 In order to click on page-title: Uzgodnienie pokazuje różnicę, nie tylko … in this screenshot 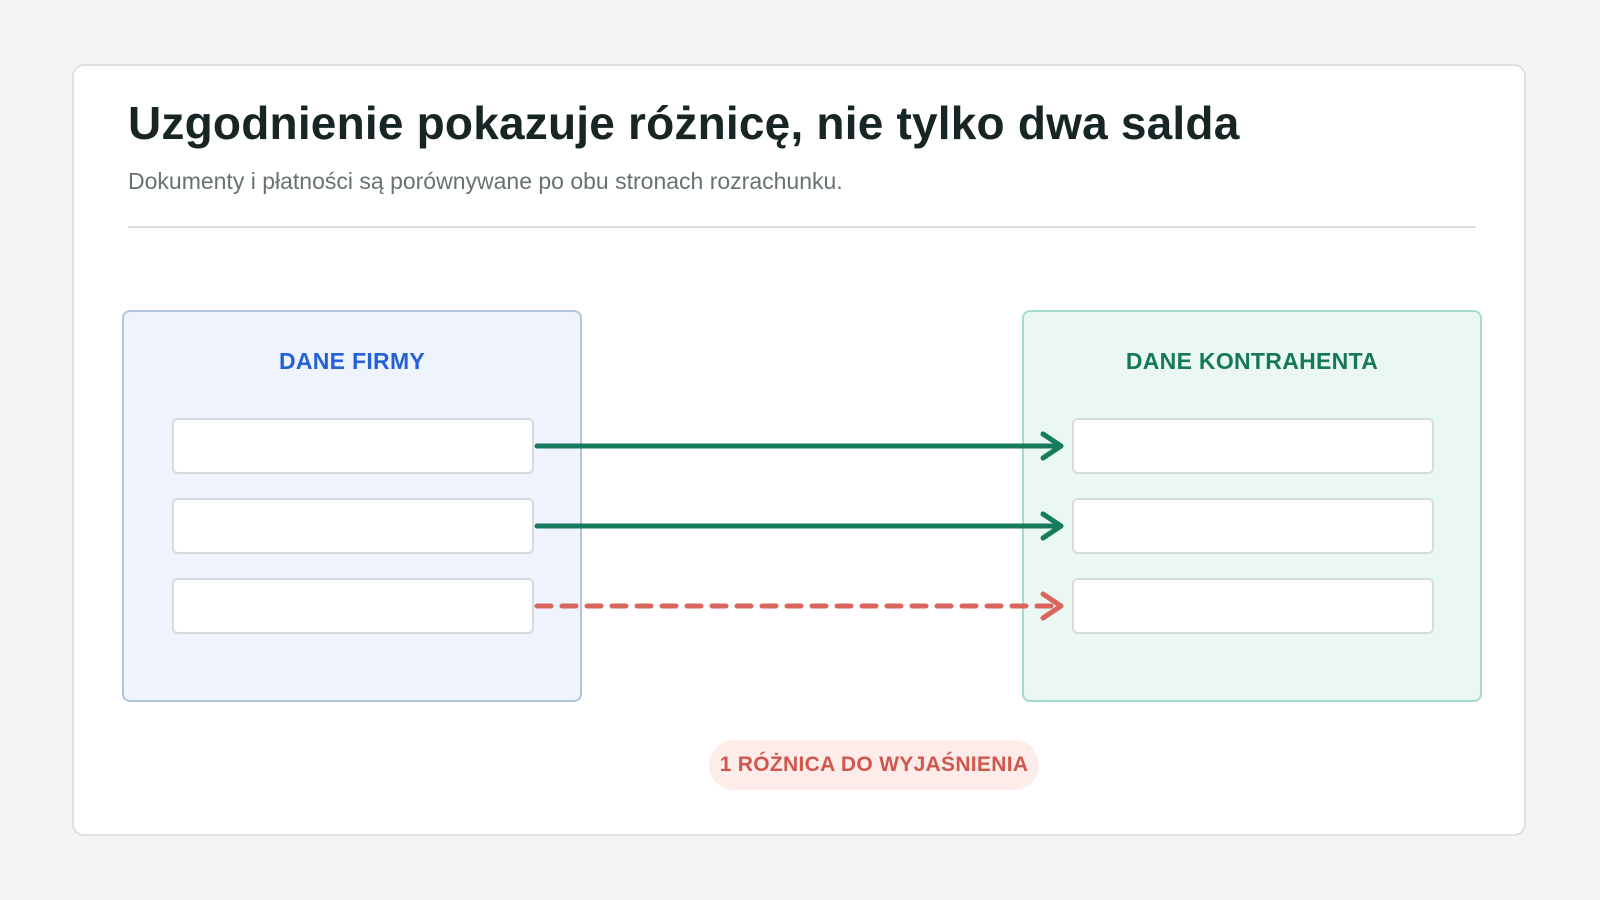, I will do `click(684, 123)`.